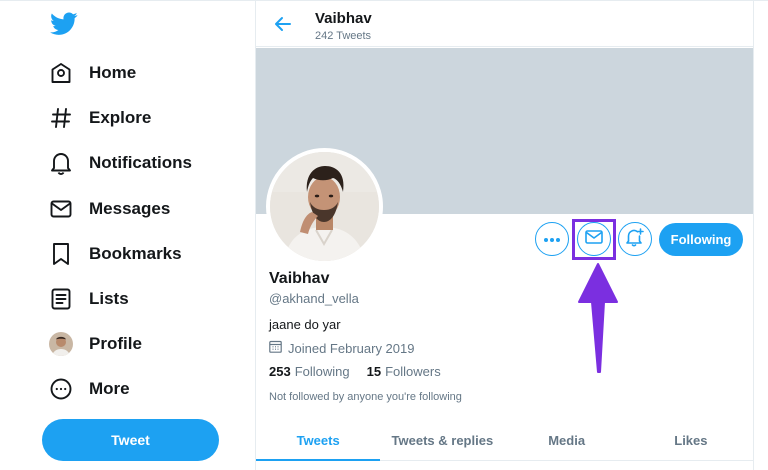 This screenshot has width=768, height=470. I want to click on more-circle-icon, so click(61, 389).